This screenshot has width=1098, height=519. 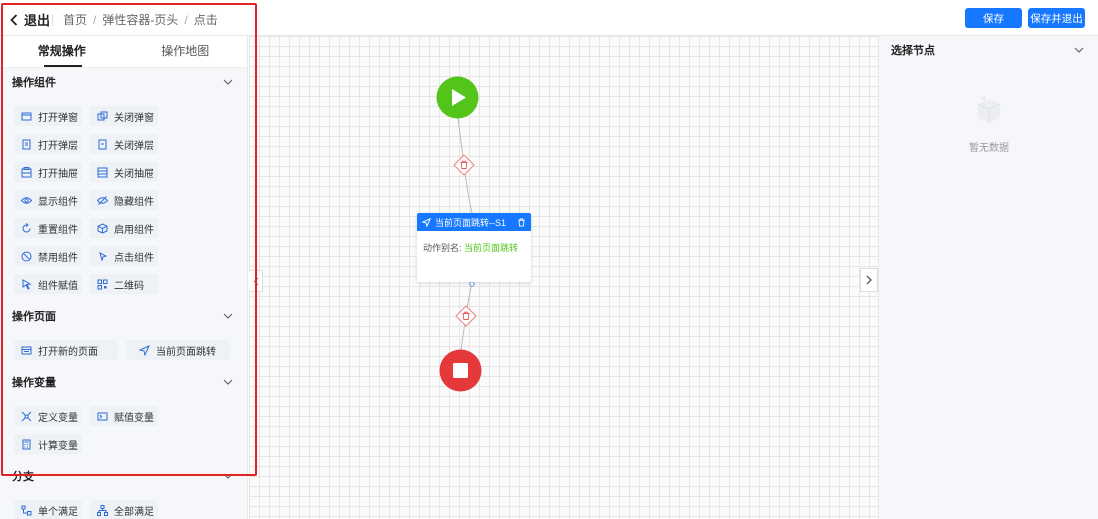 What do you see at coordinates (988, 50) in the screenshot?
I see `node-panel-header: 选择节点` at bounding box center [988, 50].